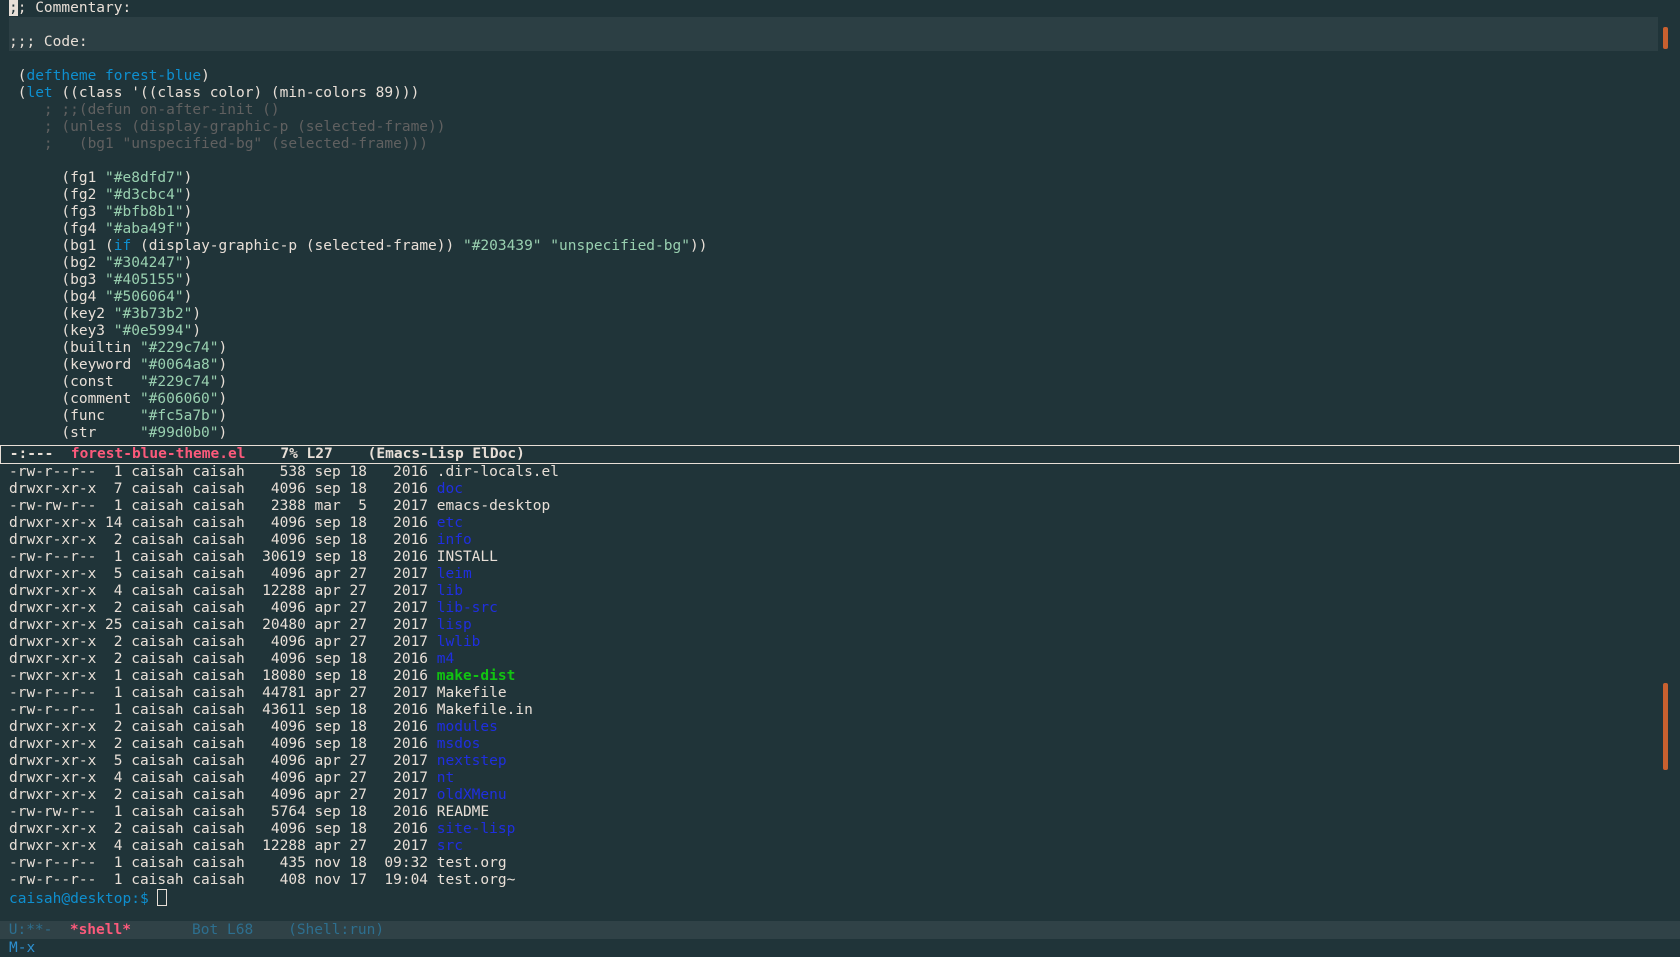  What do you see at coordinates (844, 212) in the screenshot?
I see `code-line: (fg3 "#bfb8b1")` at bounding box center [844, 212].